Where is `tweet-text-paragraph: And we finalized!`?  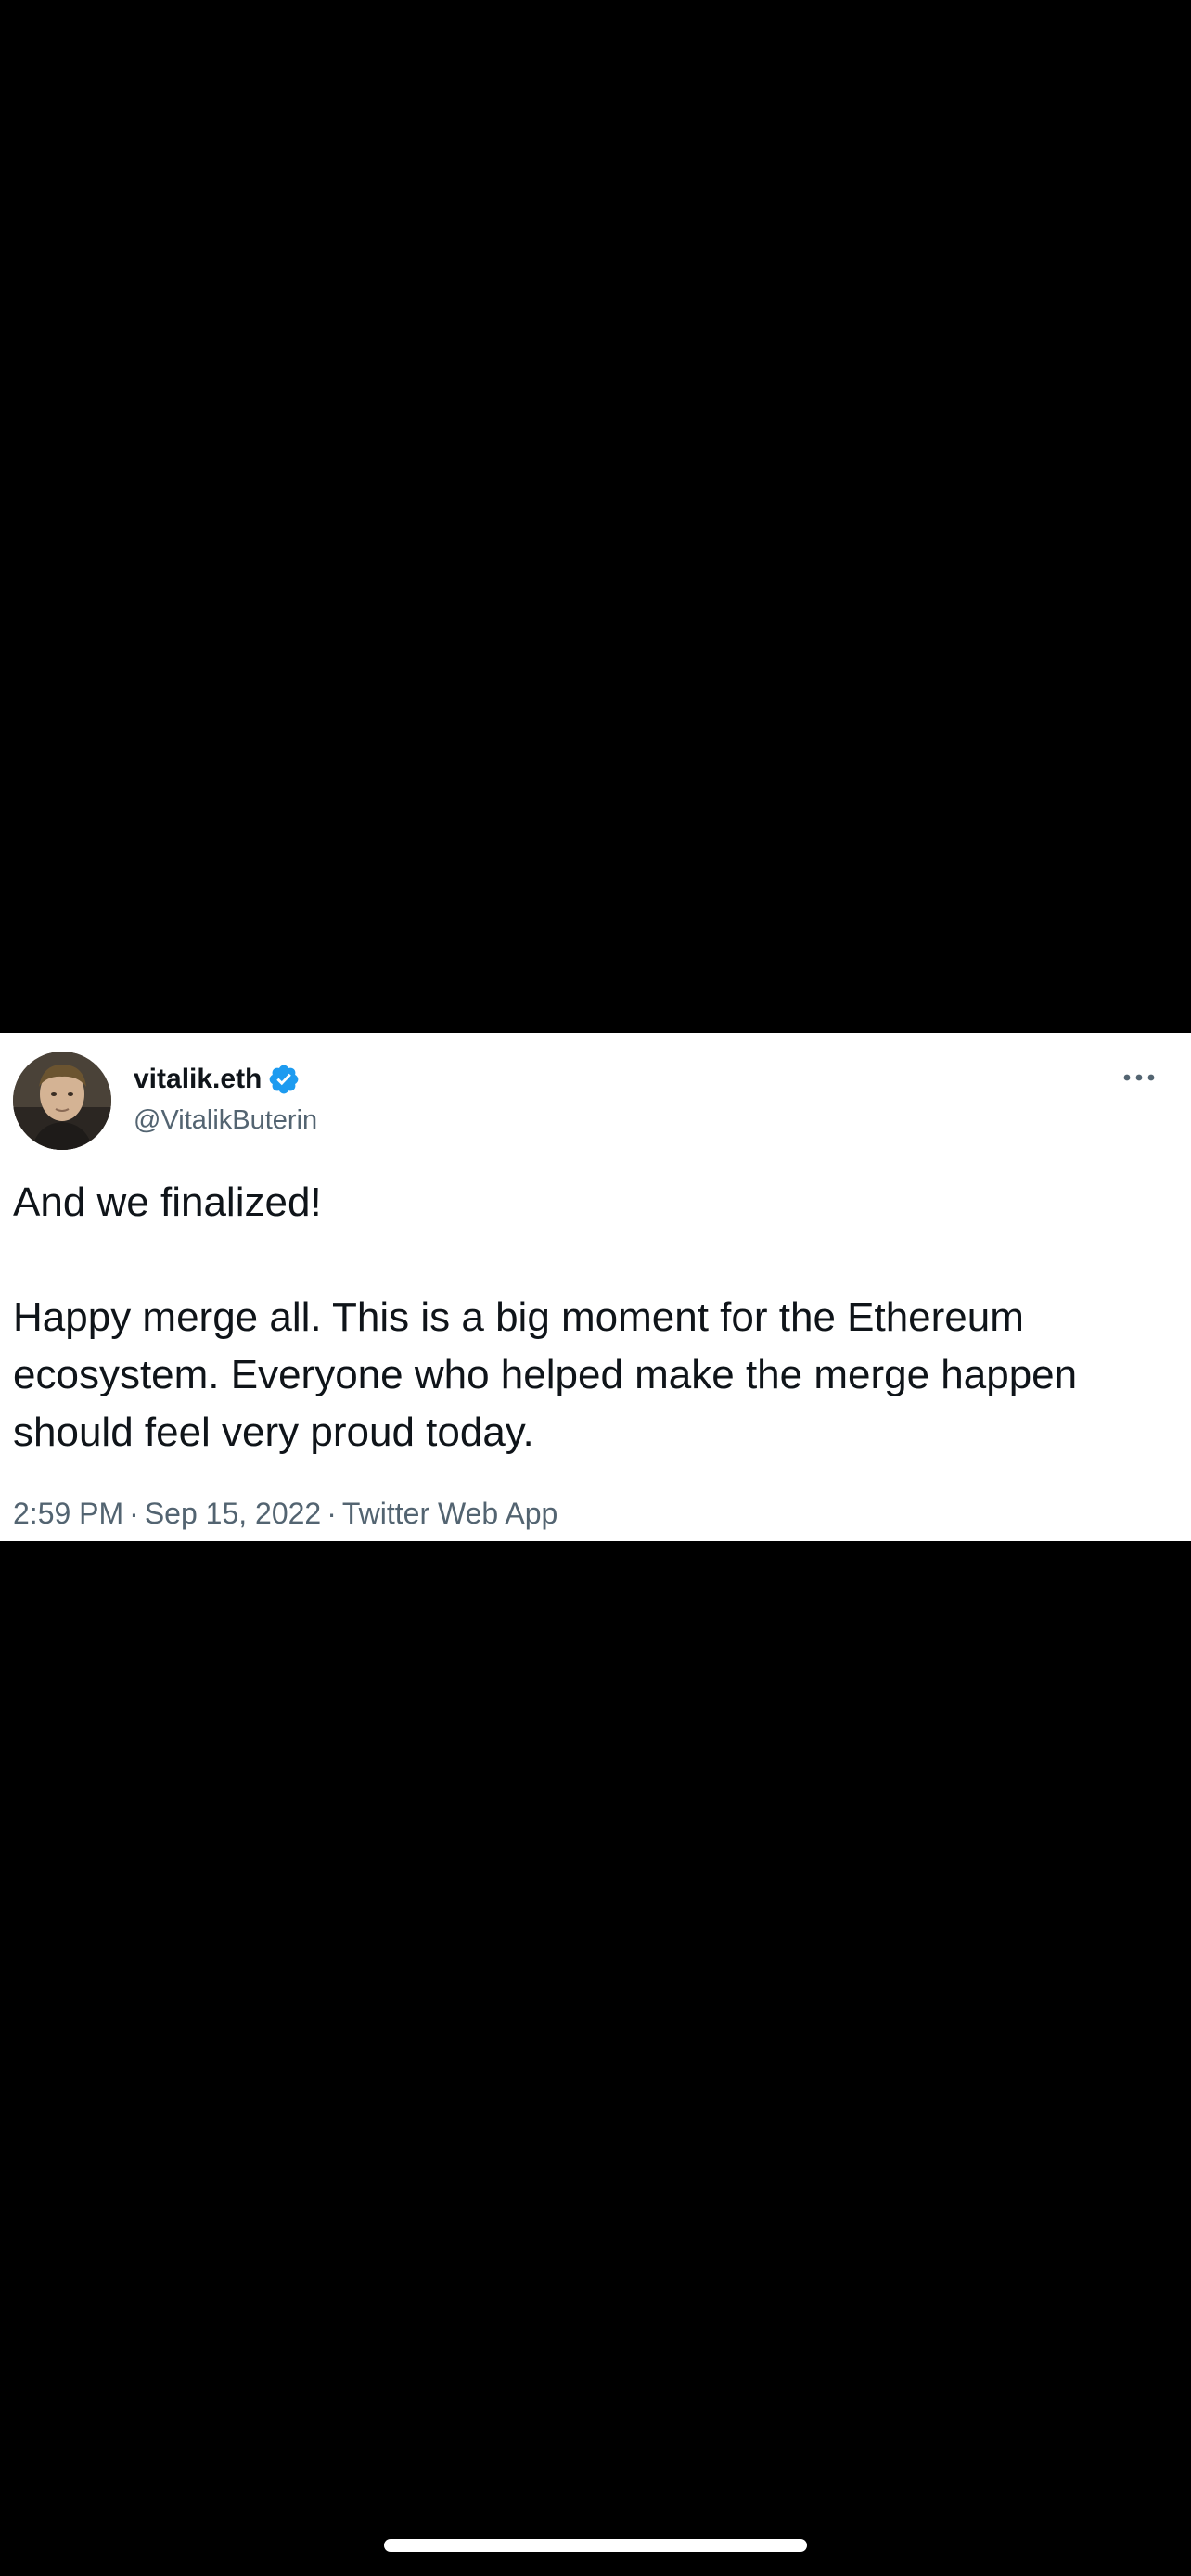 tweet-text-paragraph: And we finalized! is located at coordinates (167, 1203).